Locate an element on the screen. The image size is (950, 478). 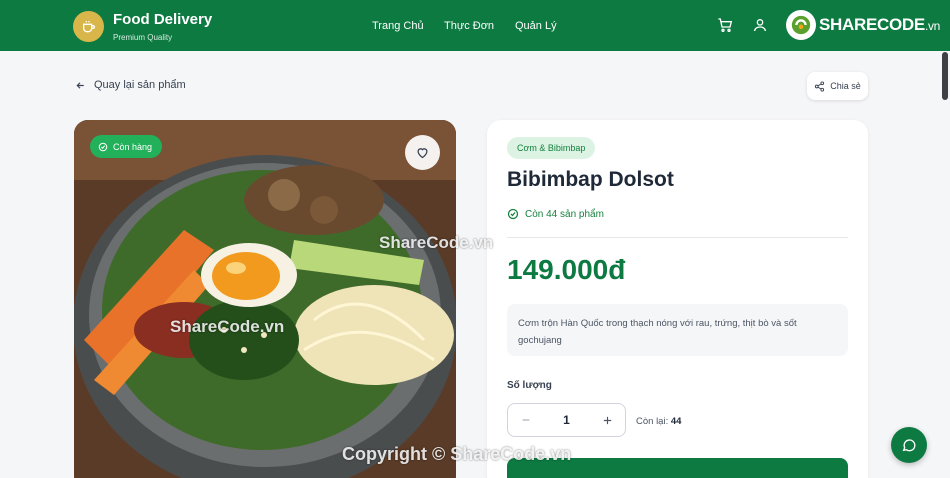
divider is located at coordinates (677, 237).